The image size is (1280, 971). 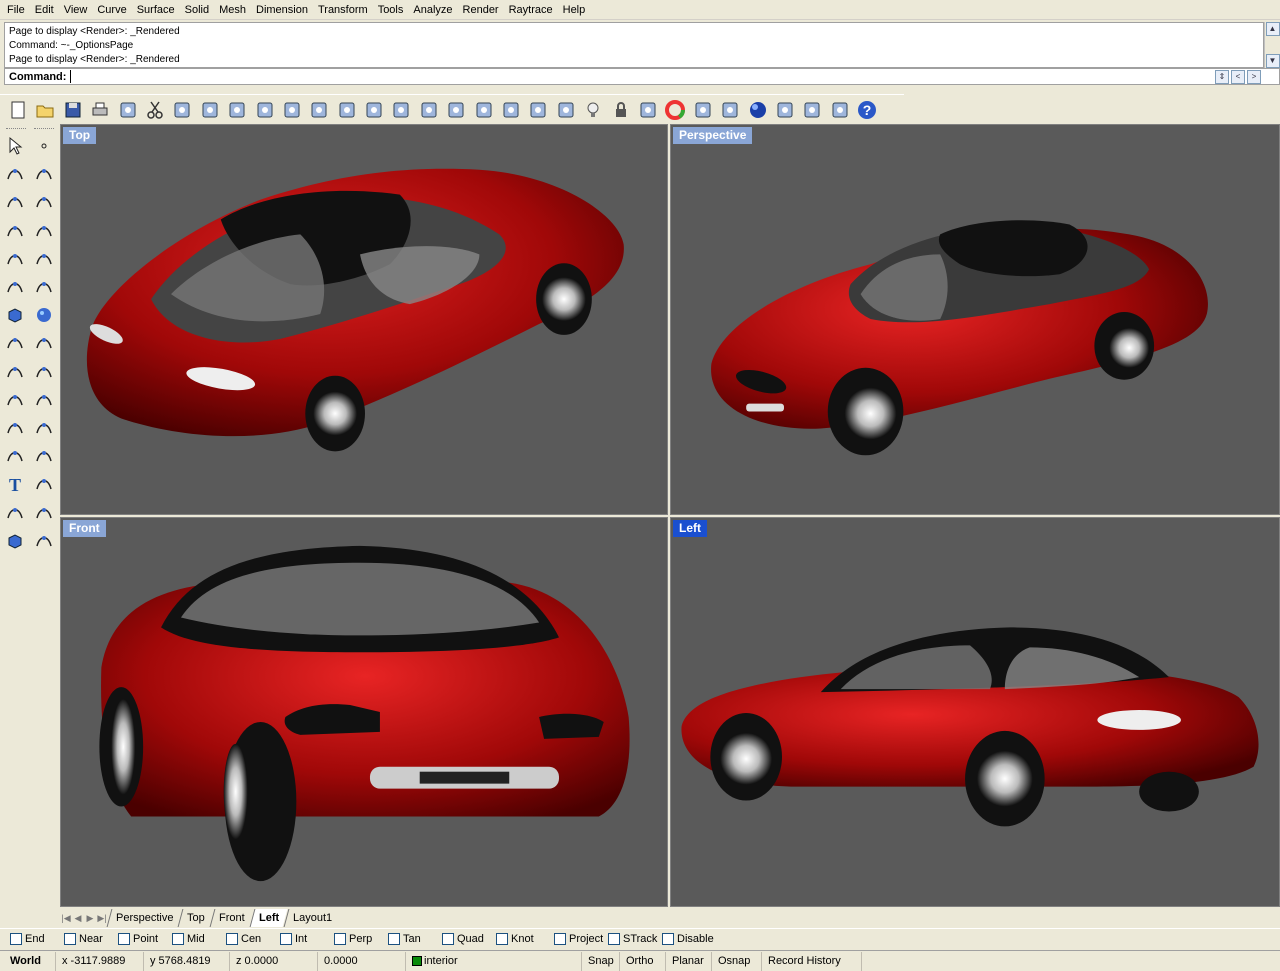 I want to click on mesh-icon, so click(x=44, y=343).